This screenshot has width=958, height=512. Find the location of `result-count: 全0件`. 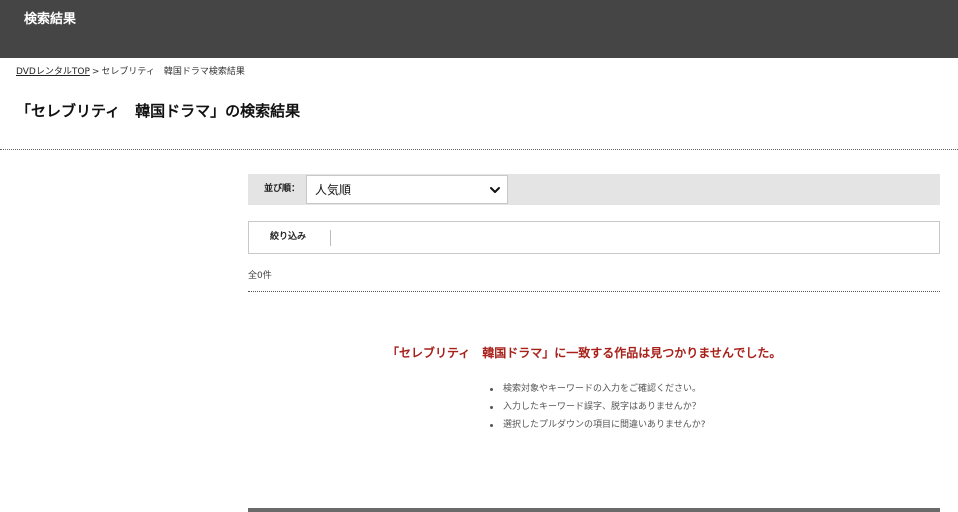

result-count: 全0件 is located at coordinates (260, 276).